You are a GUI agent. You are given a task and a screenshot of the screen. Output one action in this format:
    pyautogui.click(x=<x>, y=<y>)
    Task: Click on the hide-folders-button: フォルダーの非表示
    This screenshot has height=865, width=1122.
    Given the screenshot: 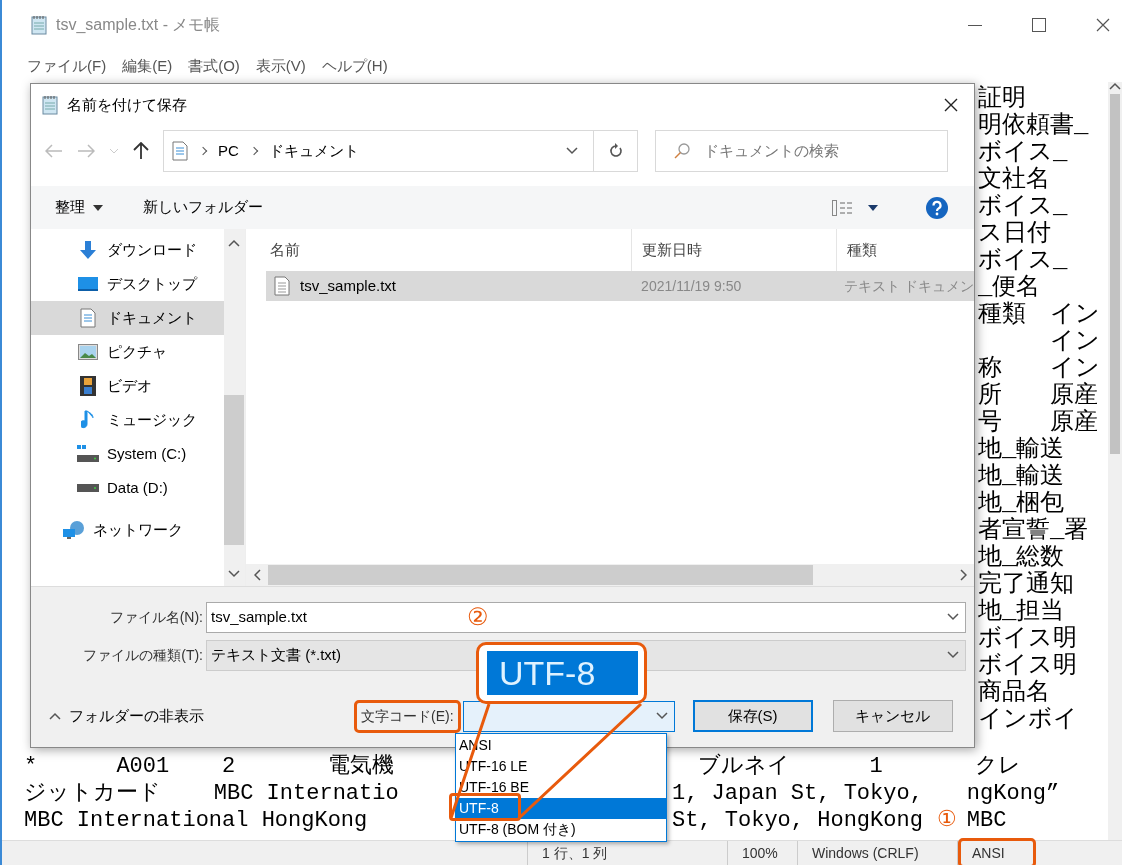 What is the action you would take?
    pyautogui.click(x=126, y=716)
    